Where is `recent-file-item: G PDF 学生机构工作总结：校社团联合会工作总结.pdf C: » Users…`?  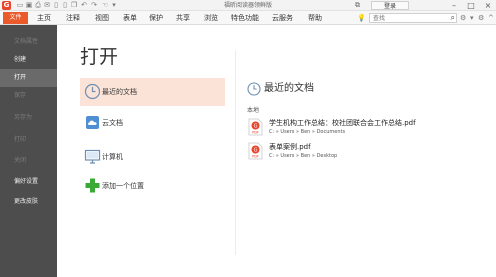
recent-file-item: G PDF 学生机构工作总结：校社团联合会工作总结.pdf C: » Users… is located at coordinates (358, 130).